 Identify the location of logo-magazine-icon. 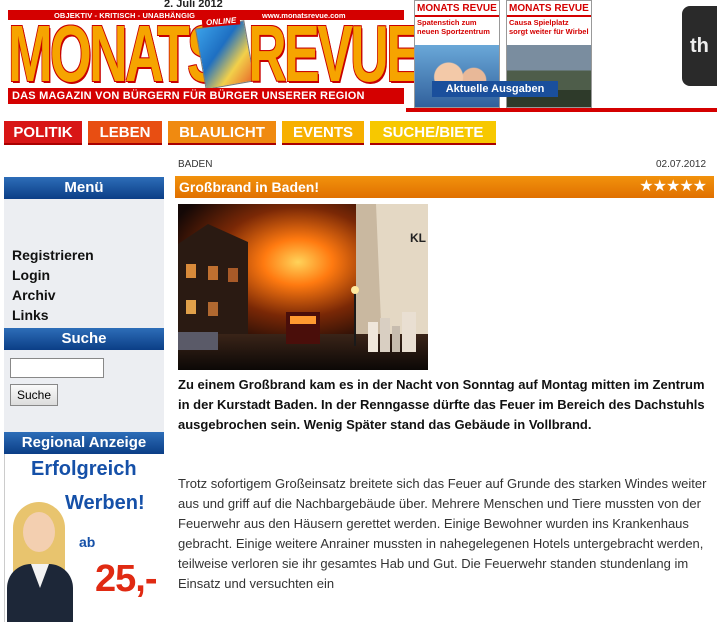
(225, 55).